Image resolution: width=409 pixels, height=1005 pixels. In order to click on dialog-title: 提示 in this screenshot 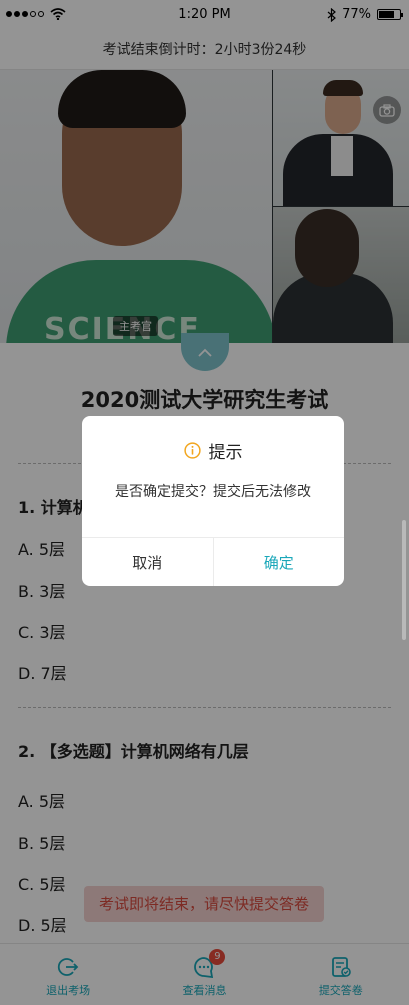, I will do `click(225, 453)`.